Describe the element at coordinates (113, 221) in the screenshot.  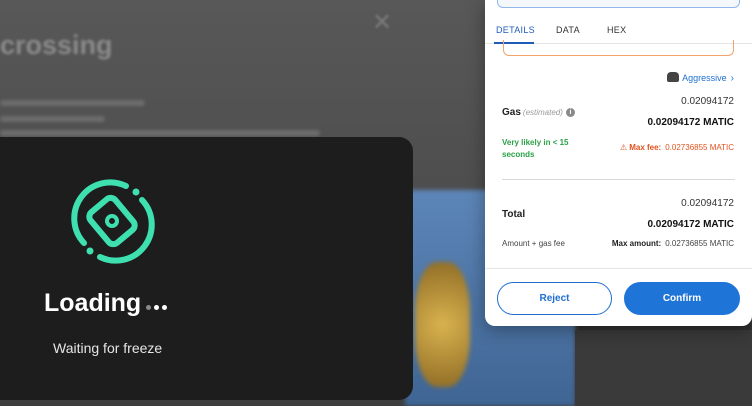
I see `rotating-card-icon` at that location.